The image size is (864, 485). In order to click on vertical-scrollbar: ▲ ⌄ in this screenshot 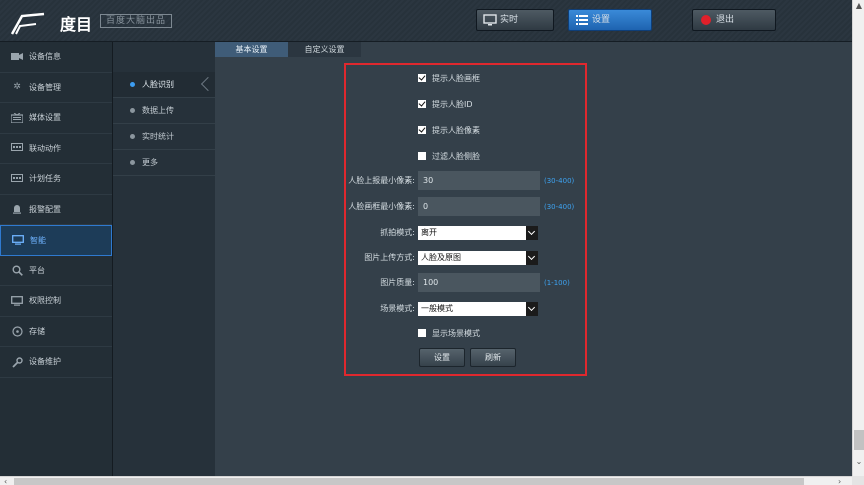, I will do `click(858, 238)`.